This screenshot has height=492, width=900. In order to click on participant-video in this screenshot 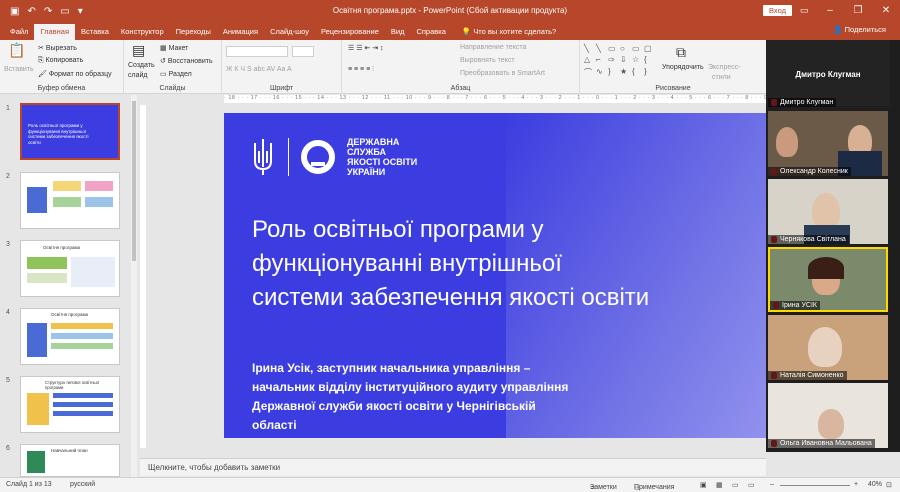, I will do `click(831, 424)`.